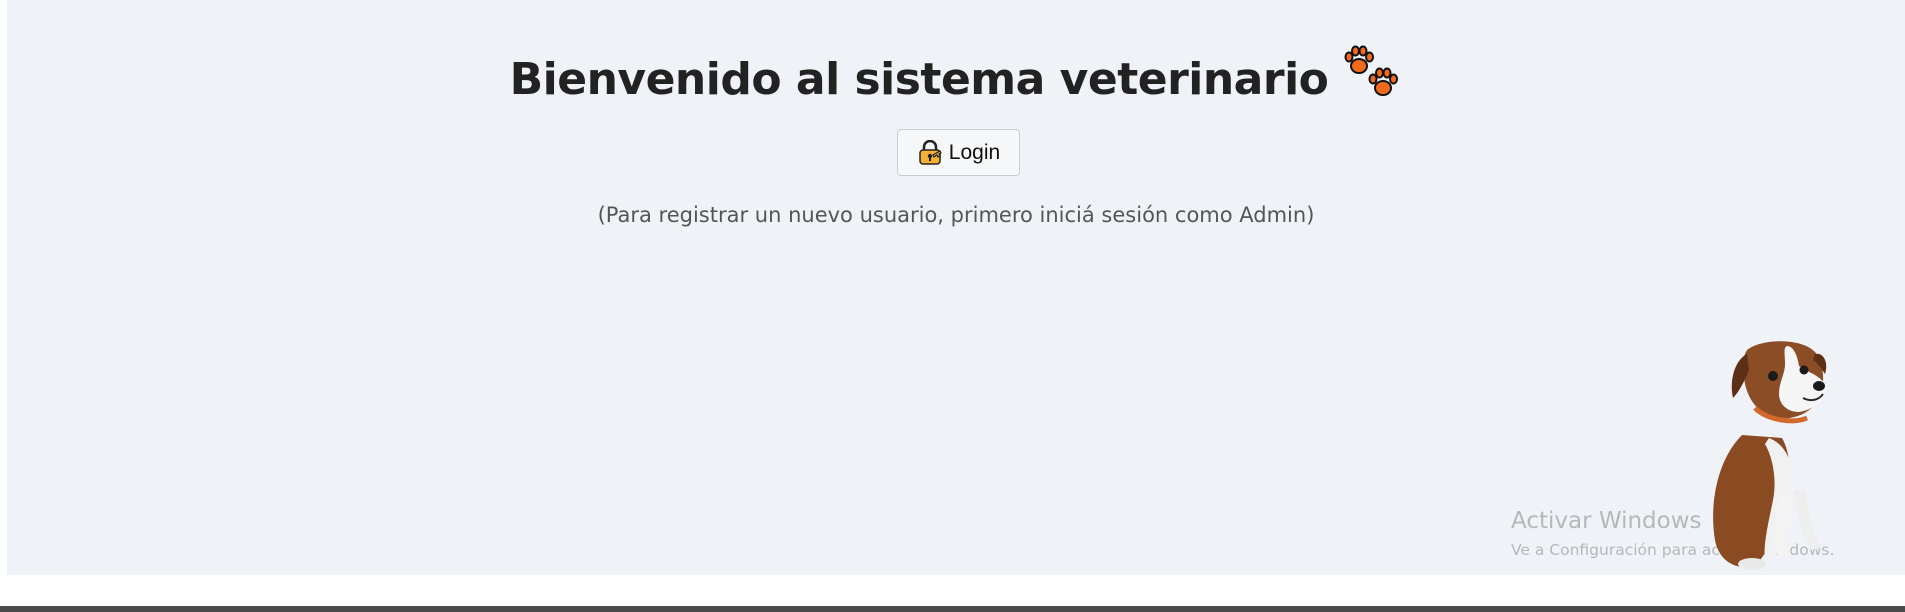 The image size is (1905, 612). What do you see at coordinates (1770, 455) in the screenshot?
I see `boxer-puppy-image` at bounding box center [1770, 455].